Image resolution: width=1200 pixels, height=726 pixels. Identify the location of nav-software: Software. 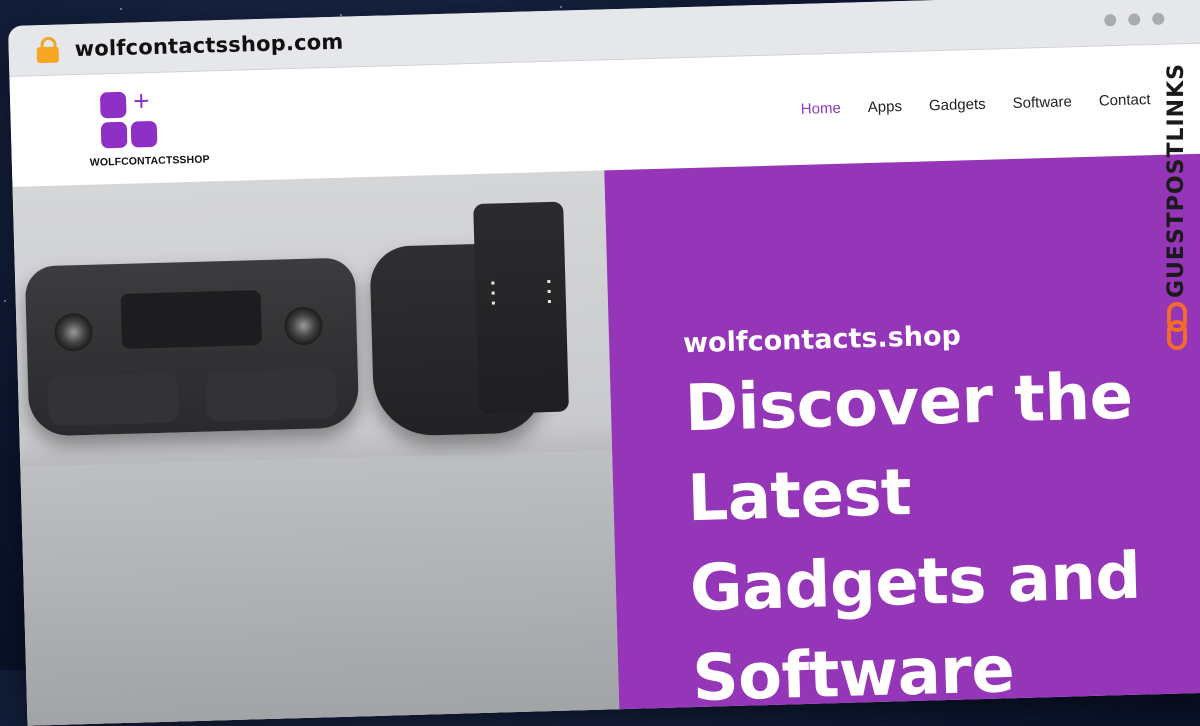
(1042, 102).